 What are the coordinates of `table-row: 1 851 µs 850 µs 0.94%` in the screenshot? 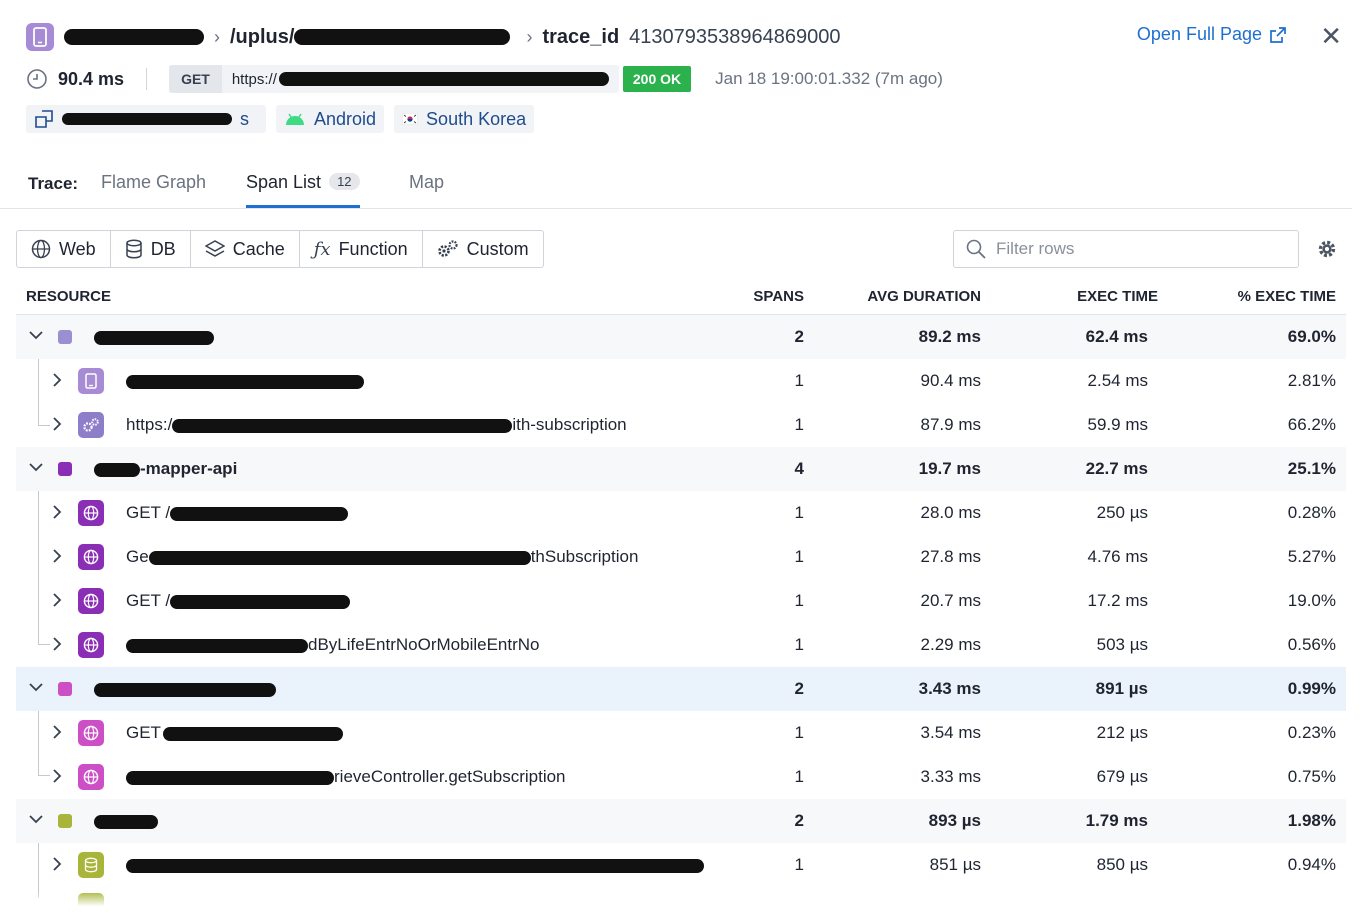 It's located at (681, 865).